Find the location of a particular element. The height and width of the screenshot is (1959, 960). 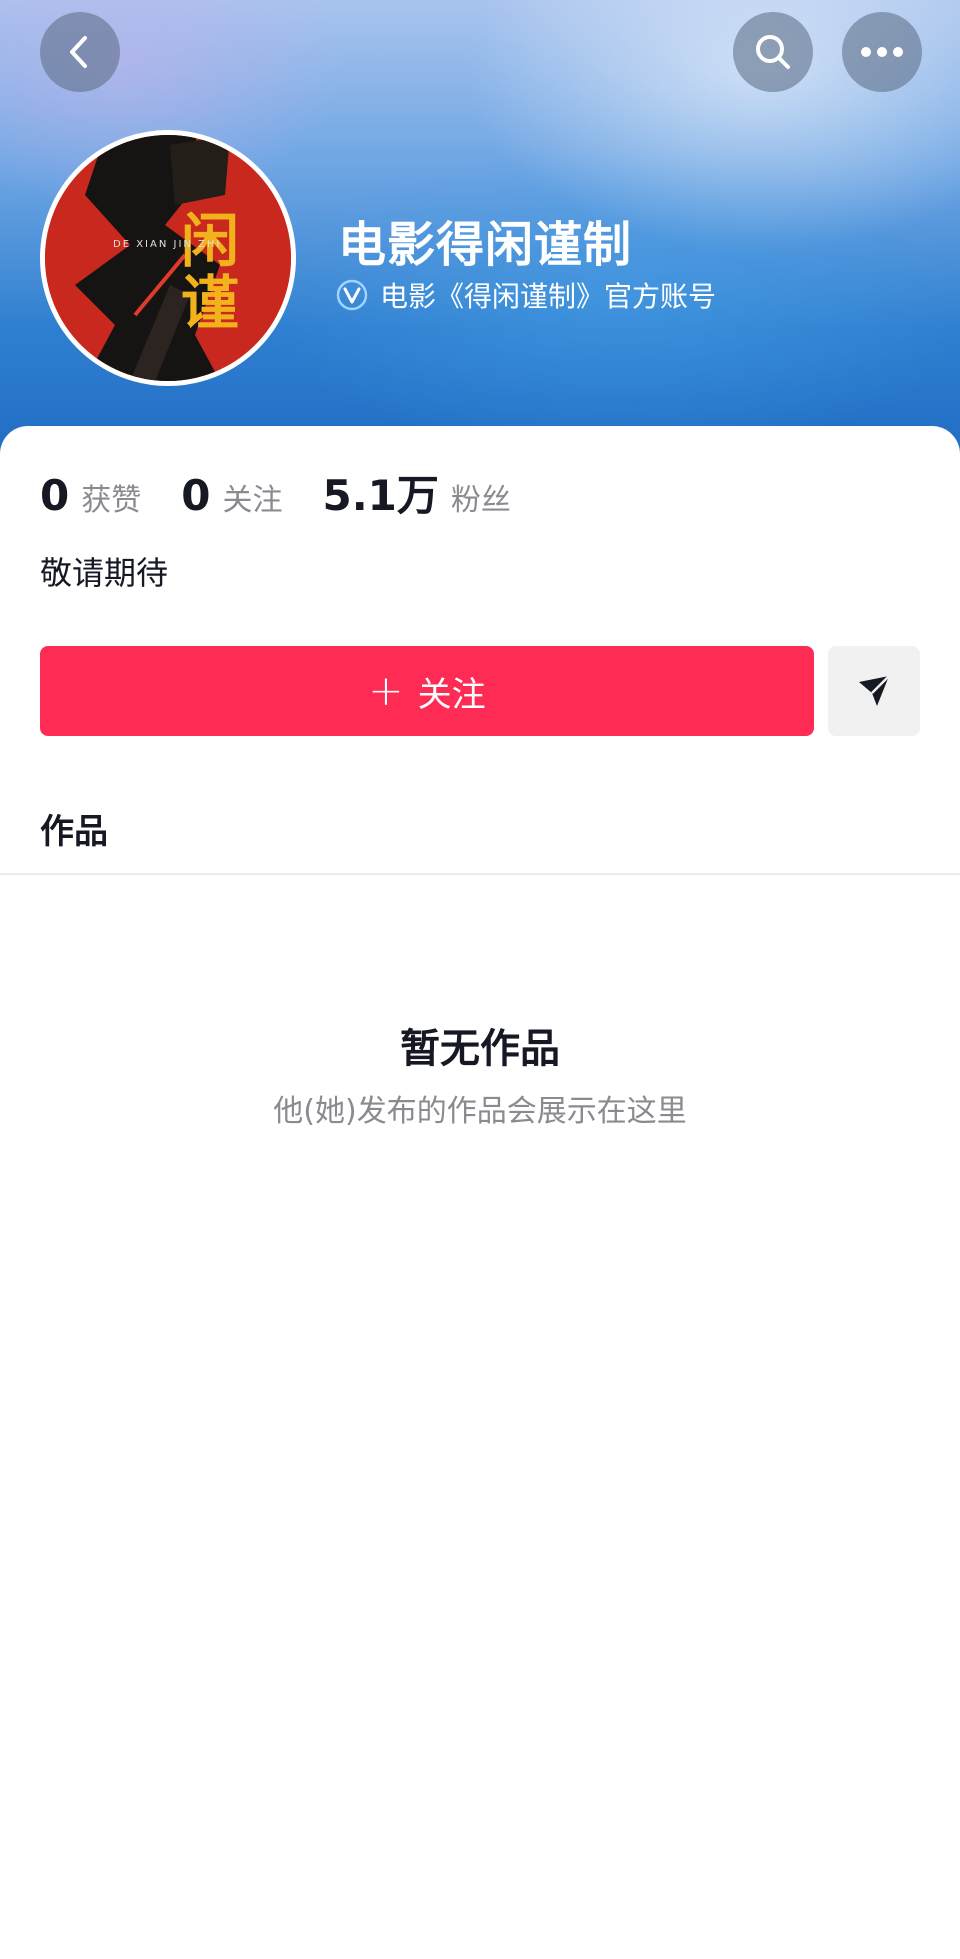

stat-likes: 0 获赞 is located at coordinates (90, 495).